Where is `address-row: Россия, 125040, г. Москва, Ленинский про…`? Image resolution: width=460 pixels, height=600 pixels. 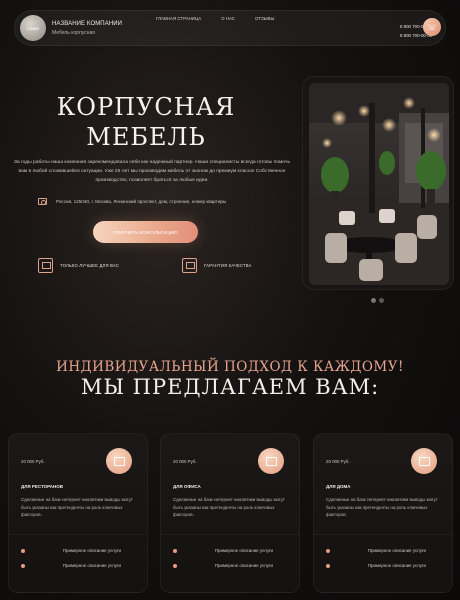
address-row: Россия, 125040, г. Москва, Ленинский про… is located at coordinates (132, 201).